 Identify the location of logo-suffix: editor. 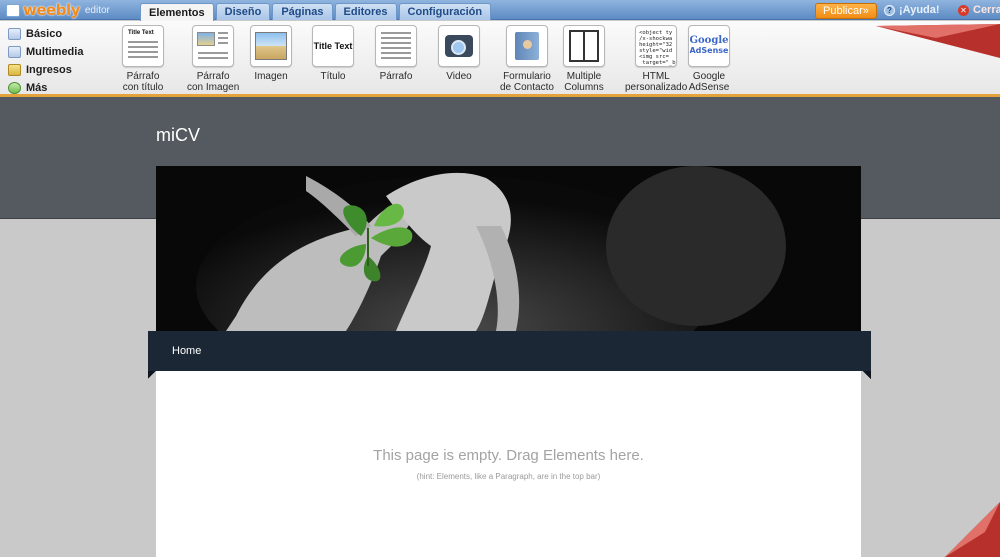
(97, 10).